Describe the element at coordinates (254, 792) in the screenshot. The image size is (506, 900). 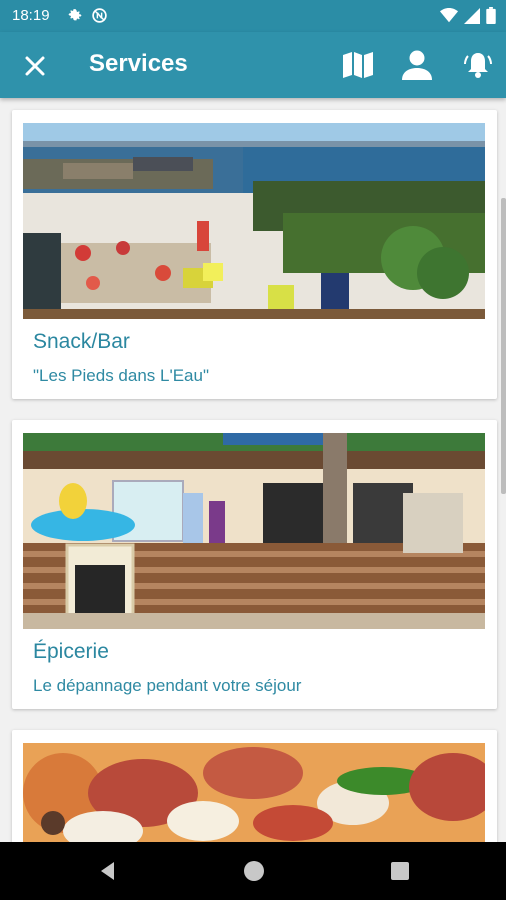
I see `pizza-photo` at that location.